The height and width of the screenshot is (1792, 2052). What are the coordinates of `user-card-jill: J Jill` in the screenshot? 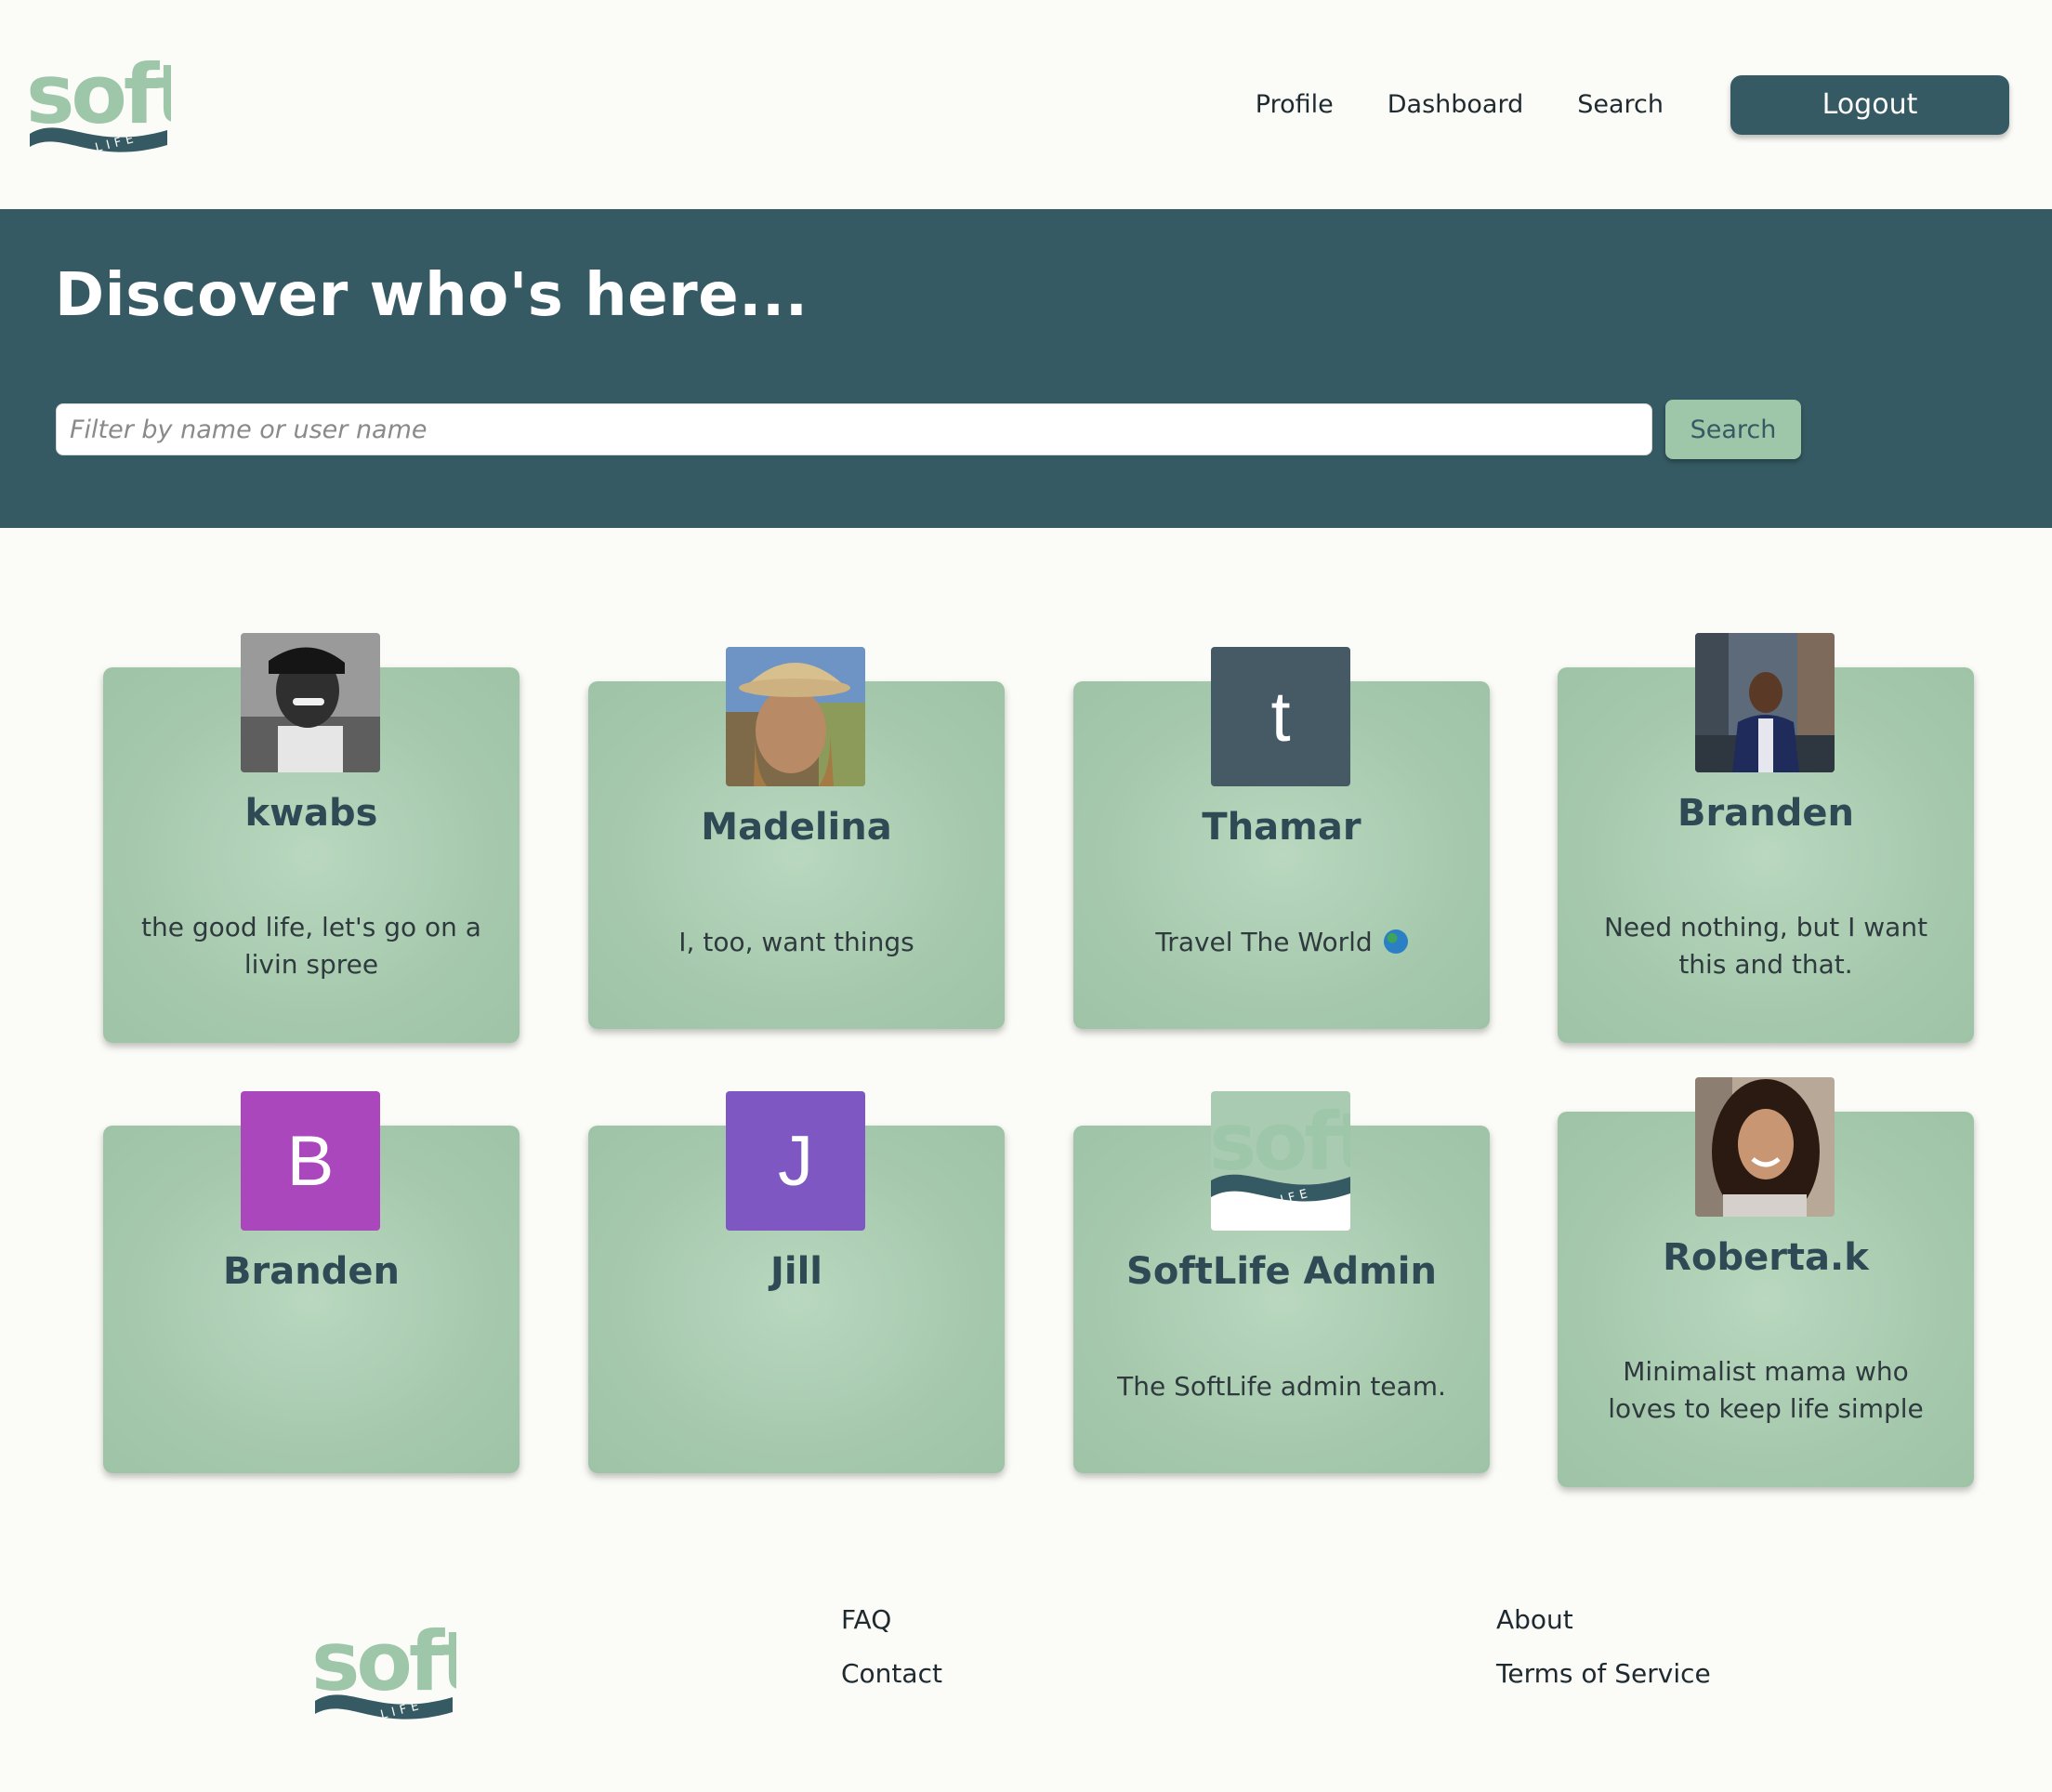 It's located at (796, 1282).